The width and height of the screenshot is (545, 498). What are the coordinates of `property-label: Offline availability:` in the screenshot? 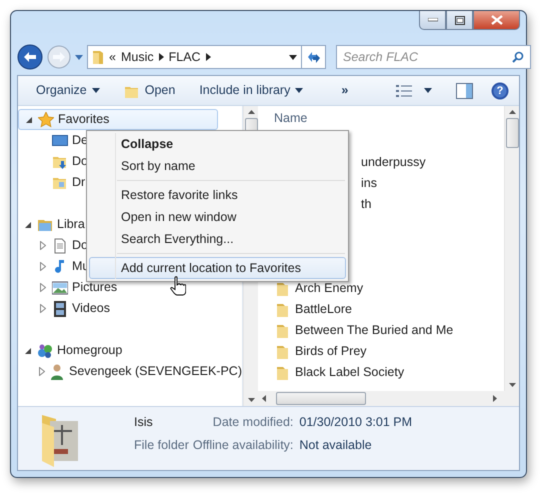 It's located at (243, 445).